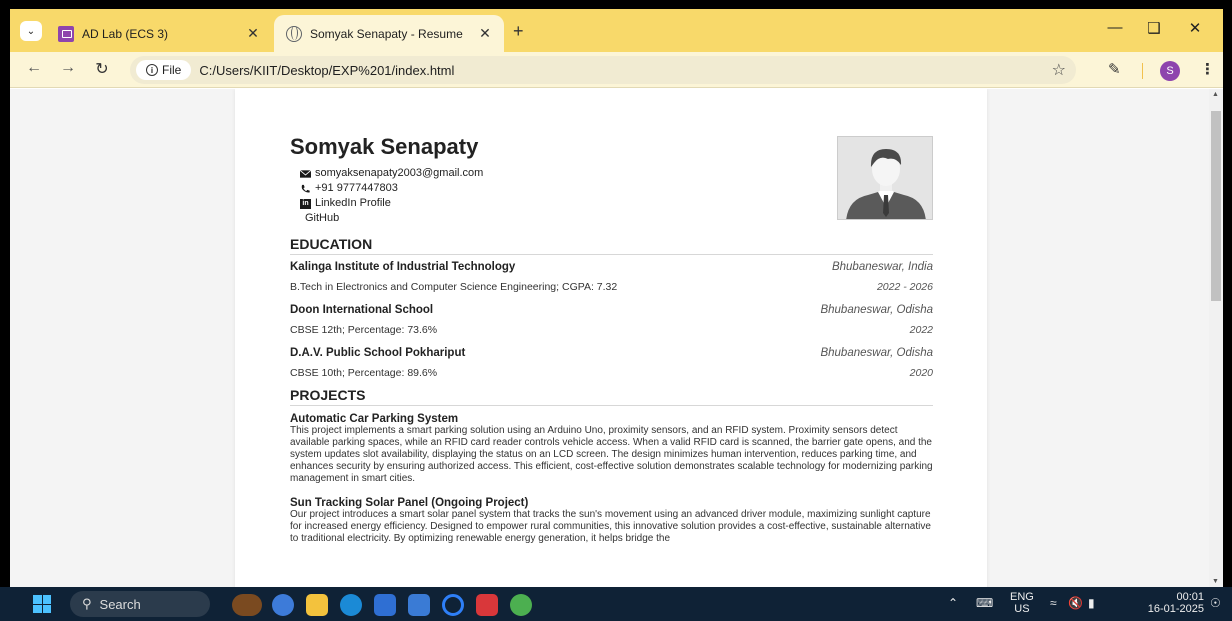 The width and height of the screenshot is (1232, 621). I want to click on speaker-muted-icon: 🔇, so click(1075, 603).